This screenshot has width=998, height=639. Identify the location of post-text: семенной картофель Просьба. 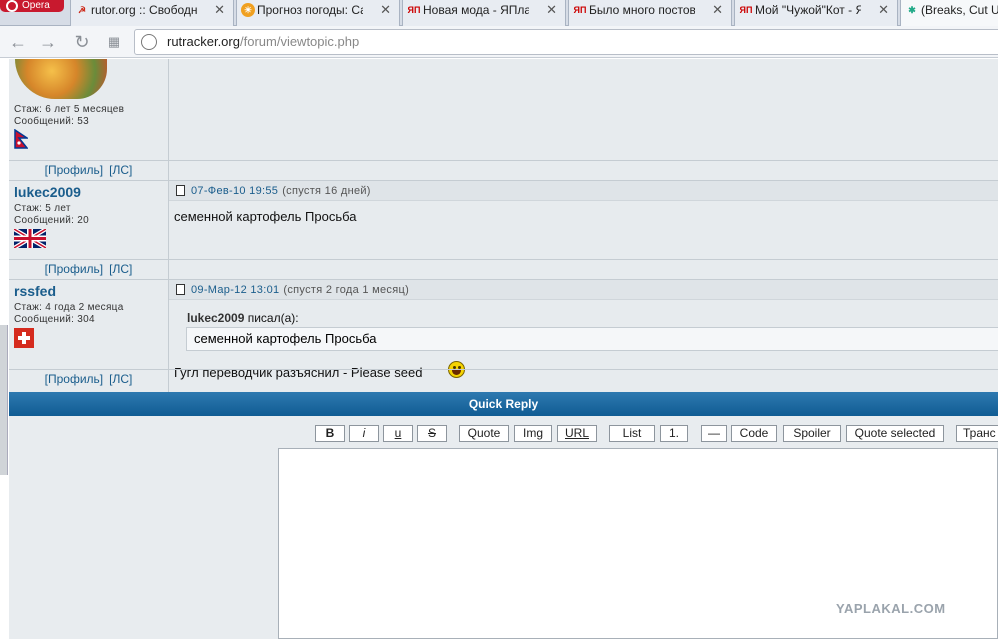
(265, 216).